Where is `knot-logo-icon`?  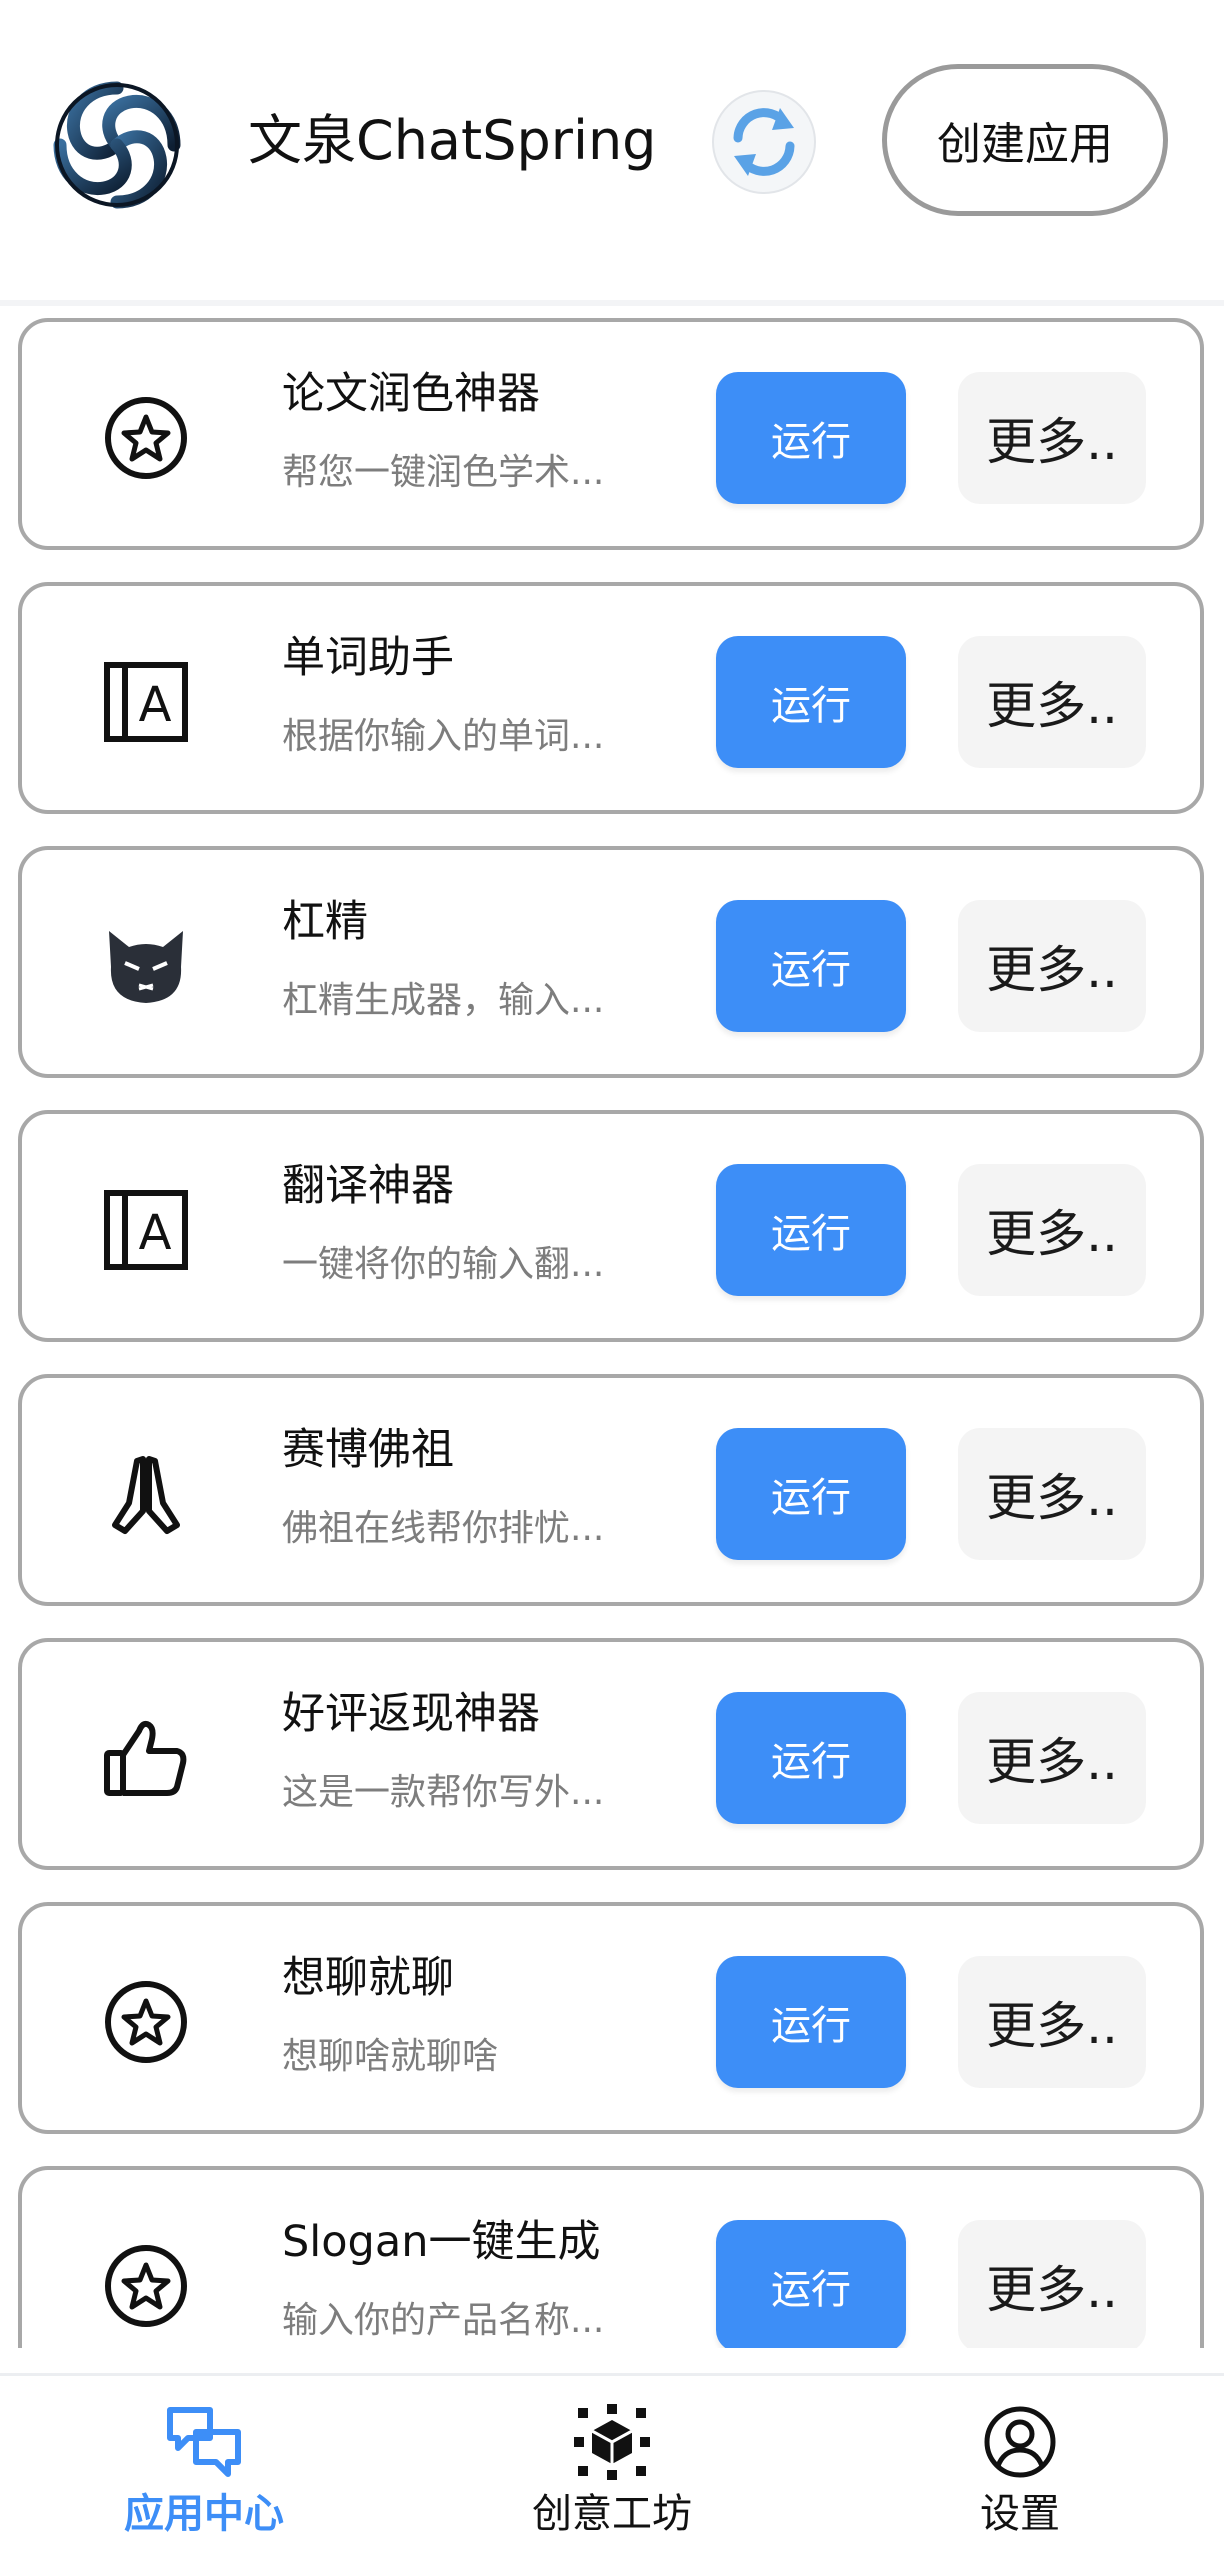 knot-logo-icon is located at coordinates (117, 145).